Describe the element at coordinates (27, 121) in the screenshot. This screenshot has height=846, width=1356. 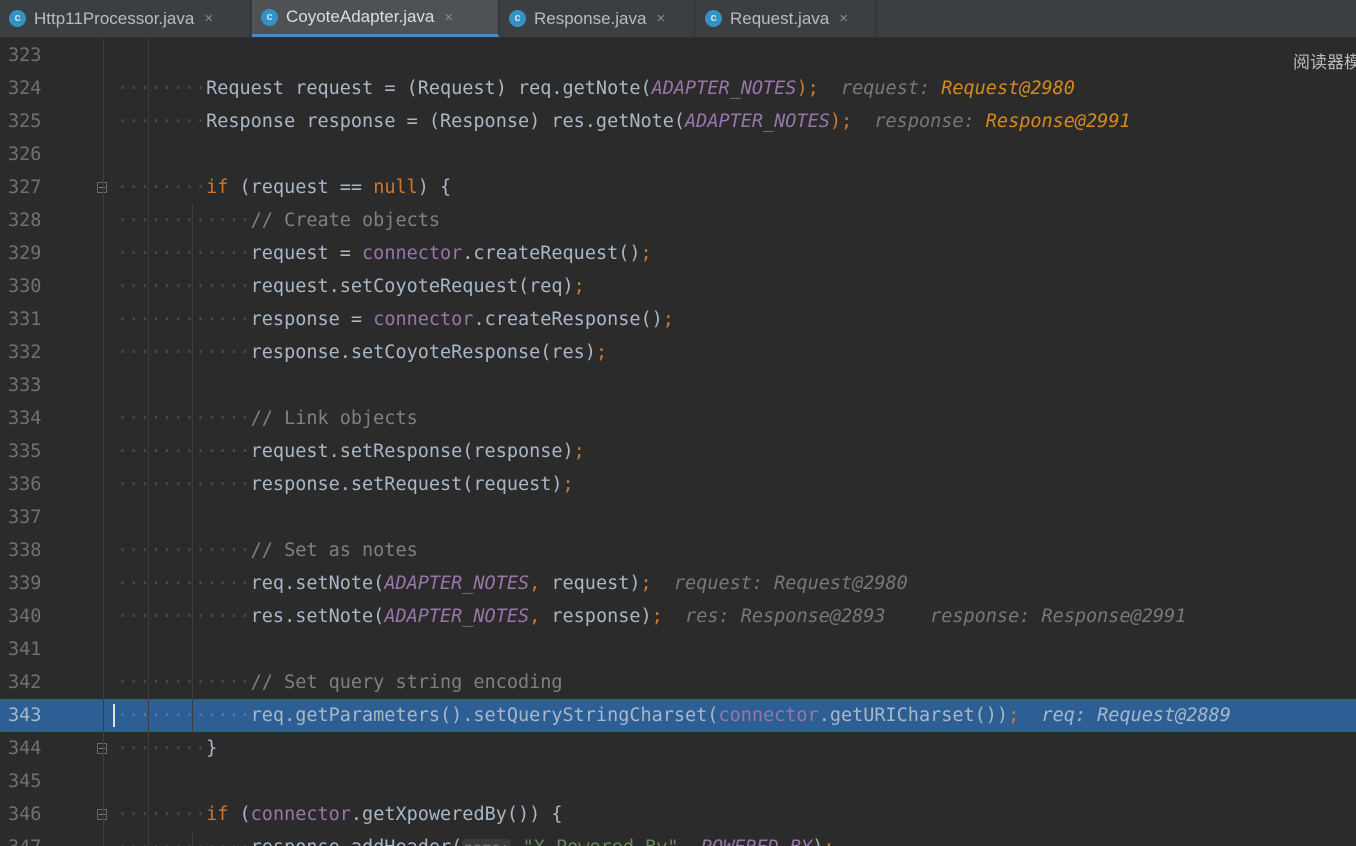
I see `line-number: 325` at that location.